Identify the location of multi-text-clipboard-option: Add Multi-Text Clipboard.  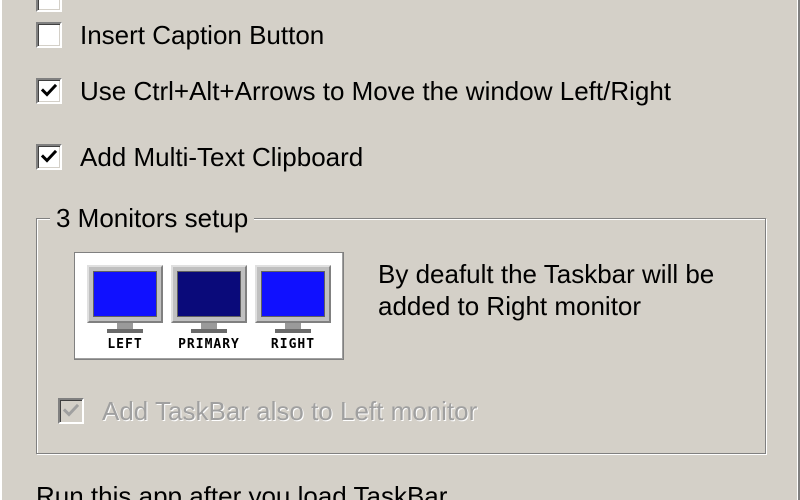
(199, 157).